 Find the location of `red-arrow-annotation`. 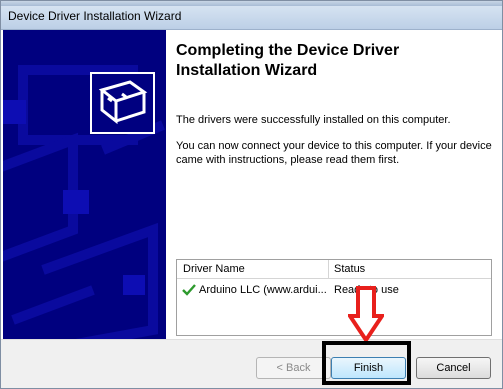

red-arrow-annotation is located at coordinates (366, 314).